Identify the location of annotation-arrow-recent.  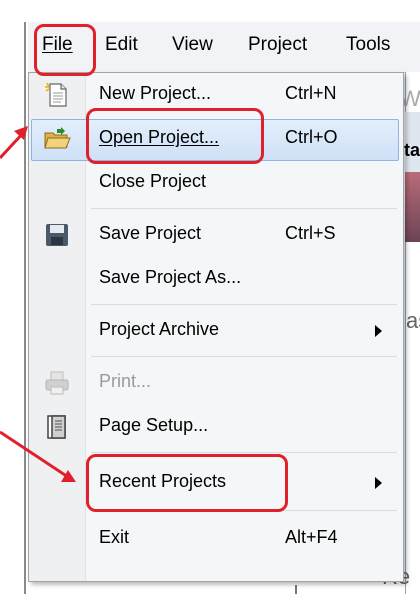
(34, 454).